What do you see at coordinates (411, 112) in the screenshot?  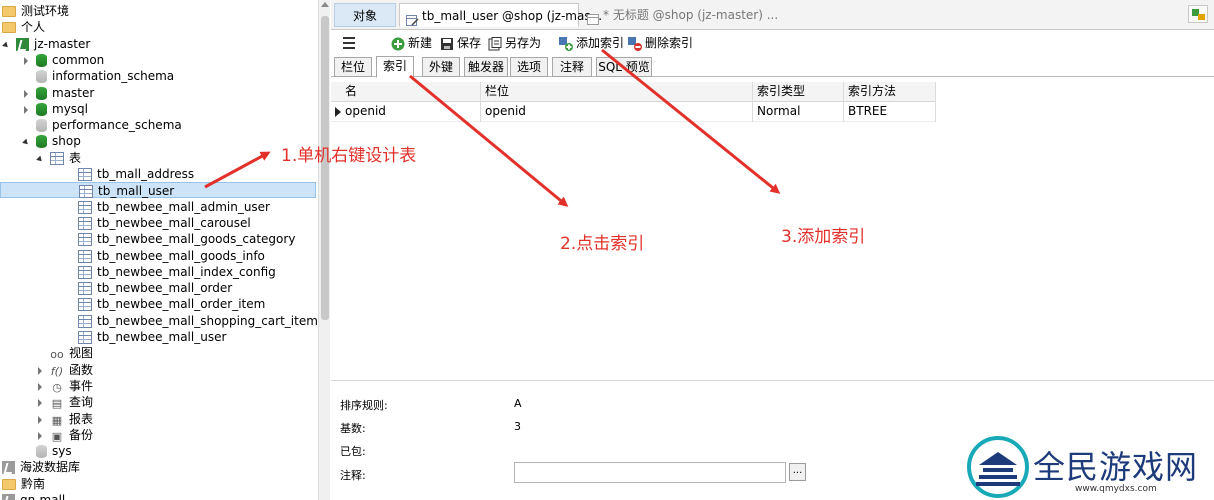 I see `cell-index-name: openid` at bounding box center [411, 112].